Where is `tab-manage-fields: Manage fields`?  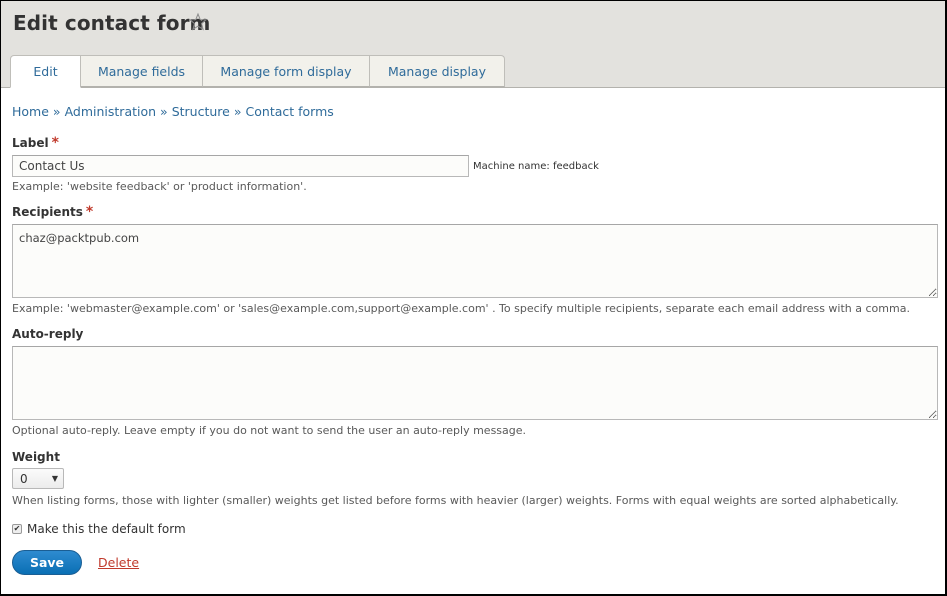
tab-manage-fields: Manage fields is located at coordinates (142, 71).